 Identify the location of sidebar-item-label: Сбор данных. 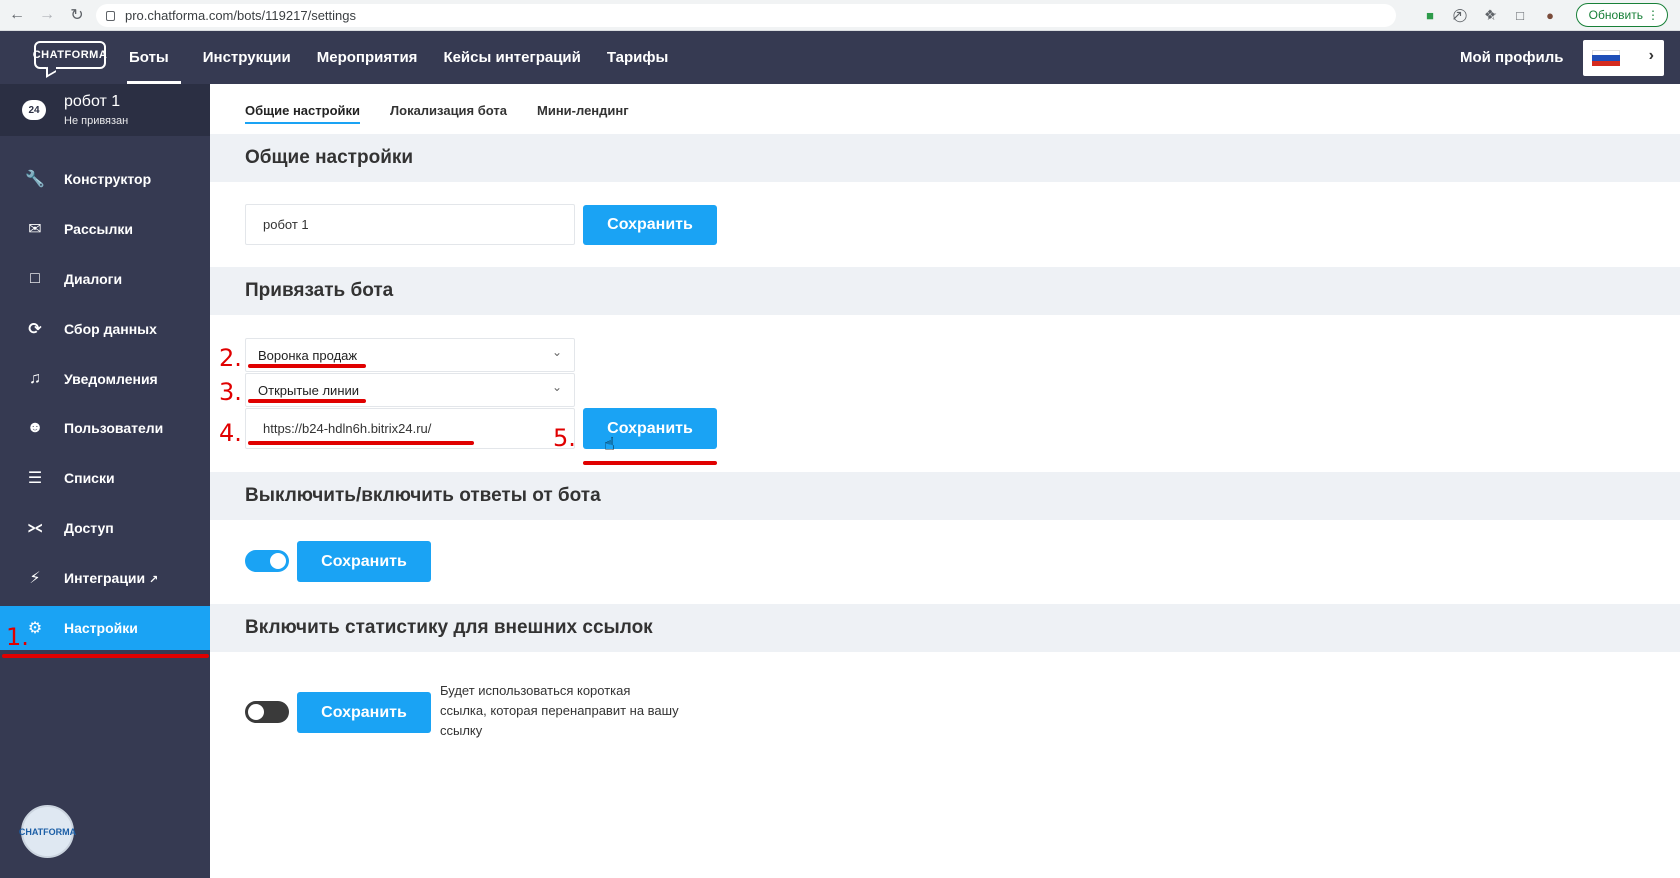
(110, 329).